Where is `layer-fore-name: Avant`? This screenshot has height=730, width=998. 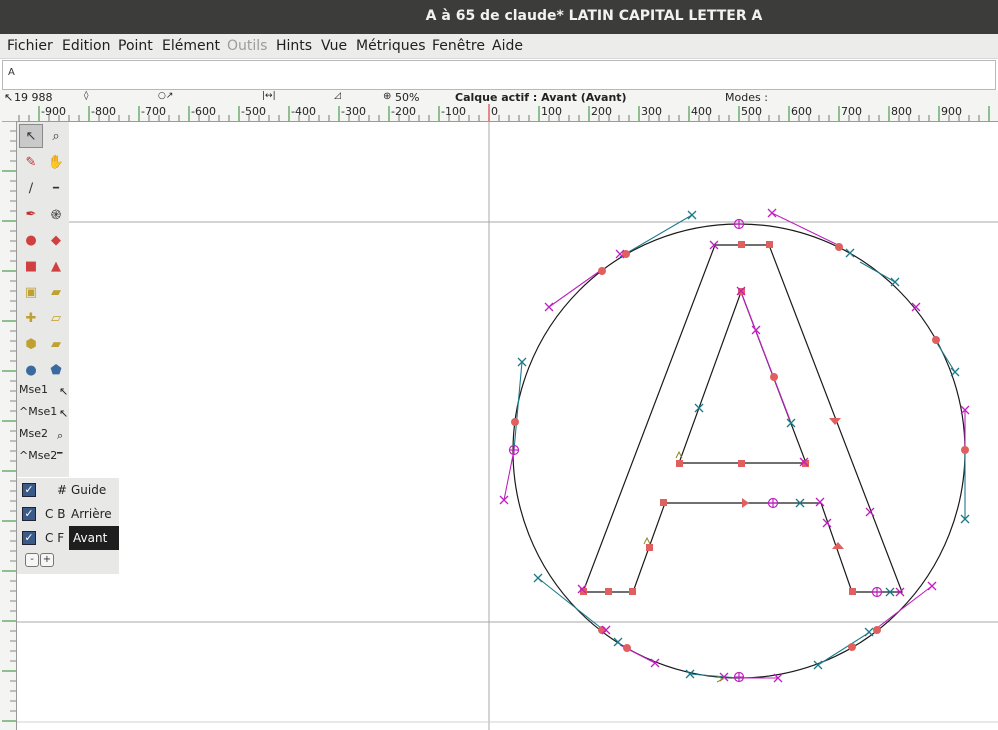
layer-fore-name: Avant is located at coordinates (94, 538).